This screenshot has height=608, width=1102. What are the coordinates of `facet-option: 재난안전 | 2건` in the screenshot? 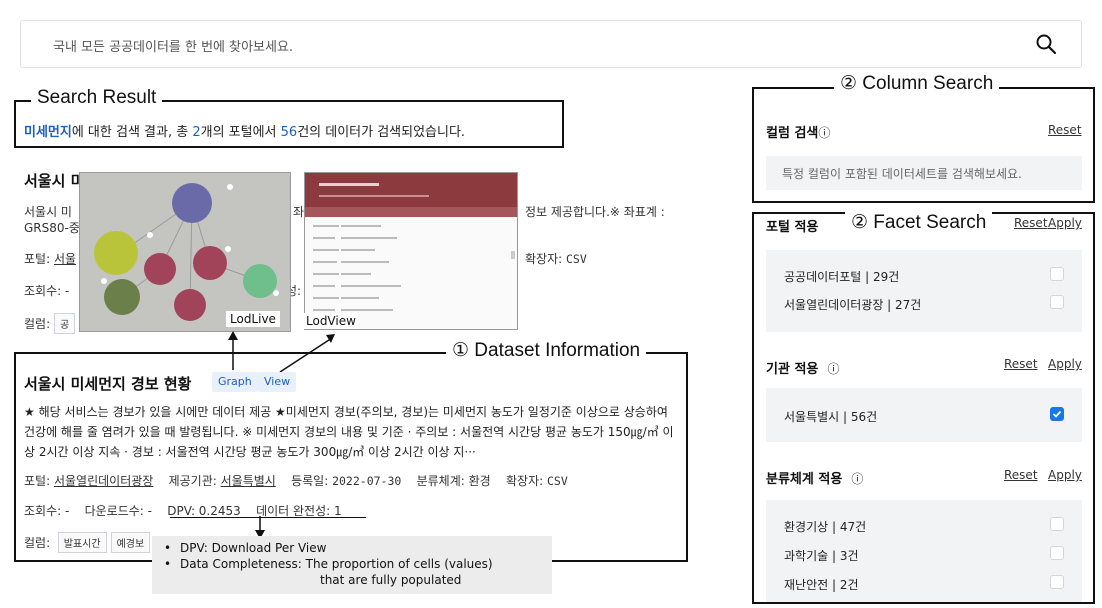 It's located at (821, 584).